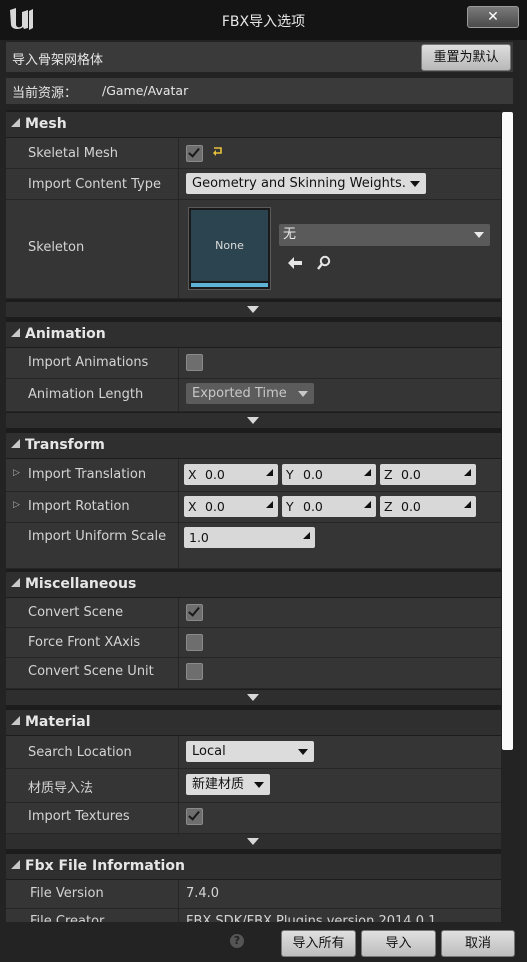 This screenshot has height=962, width=527. I want to click on import-textures-checkbox, so click(194, 816).